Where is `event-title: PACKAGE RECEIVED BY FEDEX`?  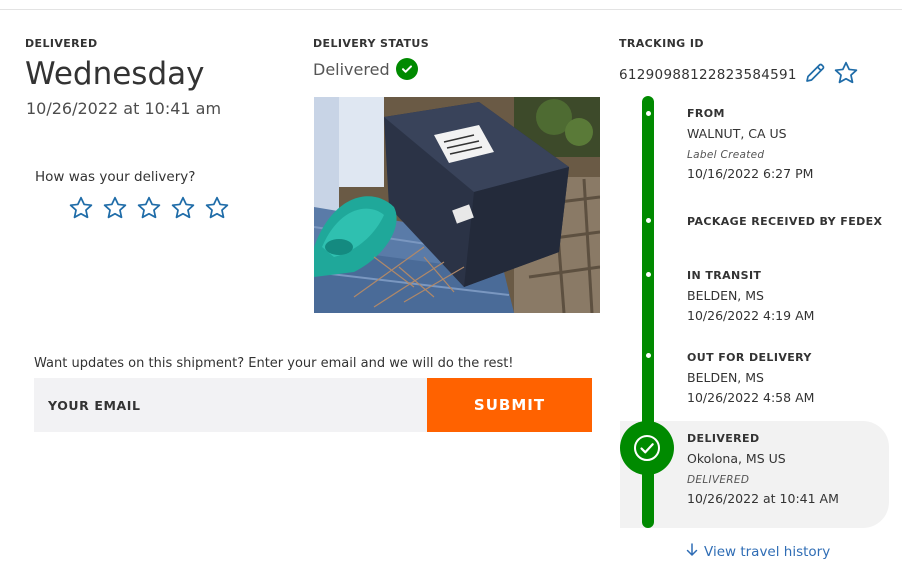 event-title: PACKAGE RECEIVED BY FEDEX is located at coordinates (785, 221).